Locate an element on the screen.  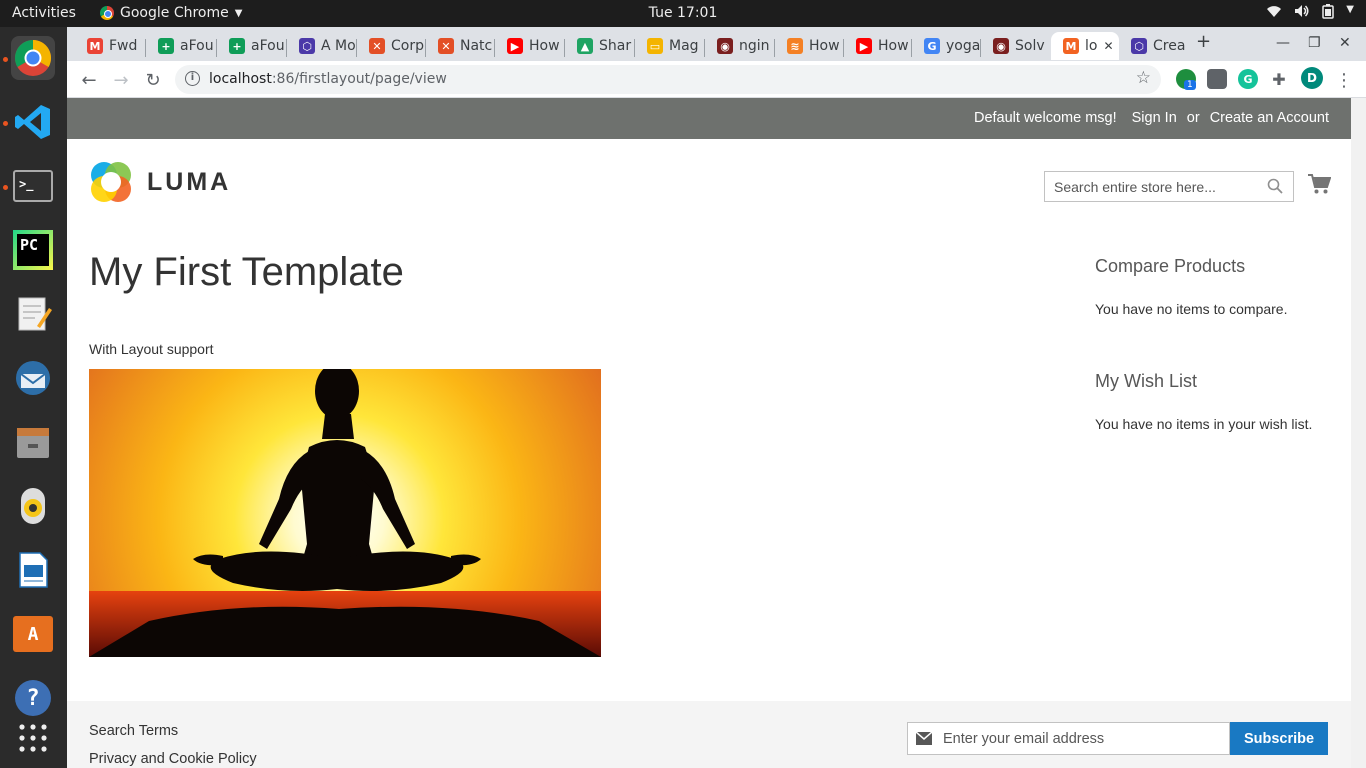
tab-4: ✕ Corp is located at coordinates (391, 46).